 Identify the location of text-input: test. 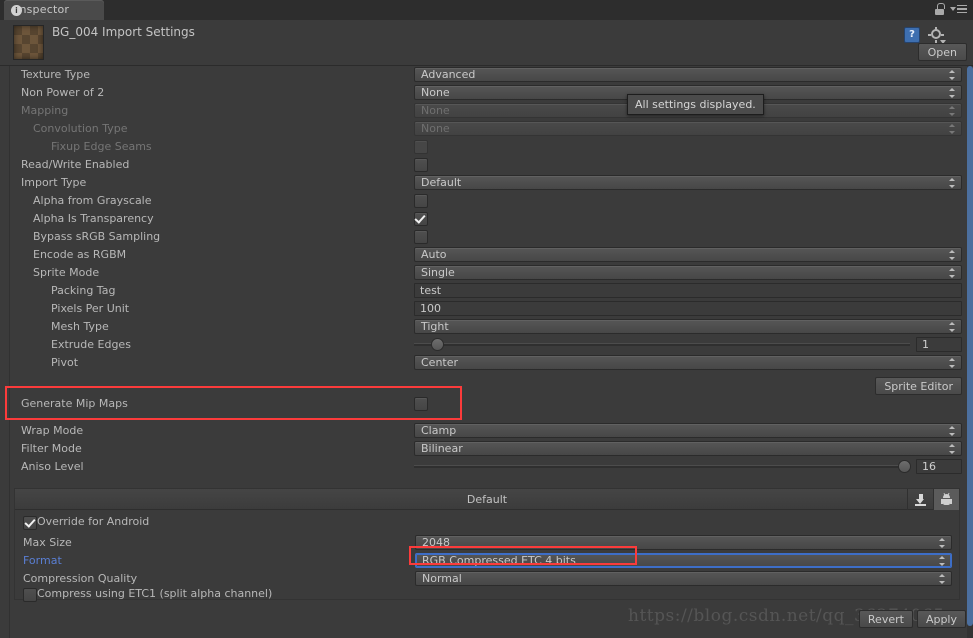
(688, 290).